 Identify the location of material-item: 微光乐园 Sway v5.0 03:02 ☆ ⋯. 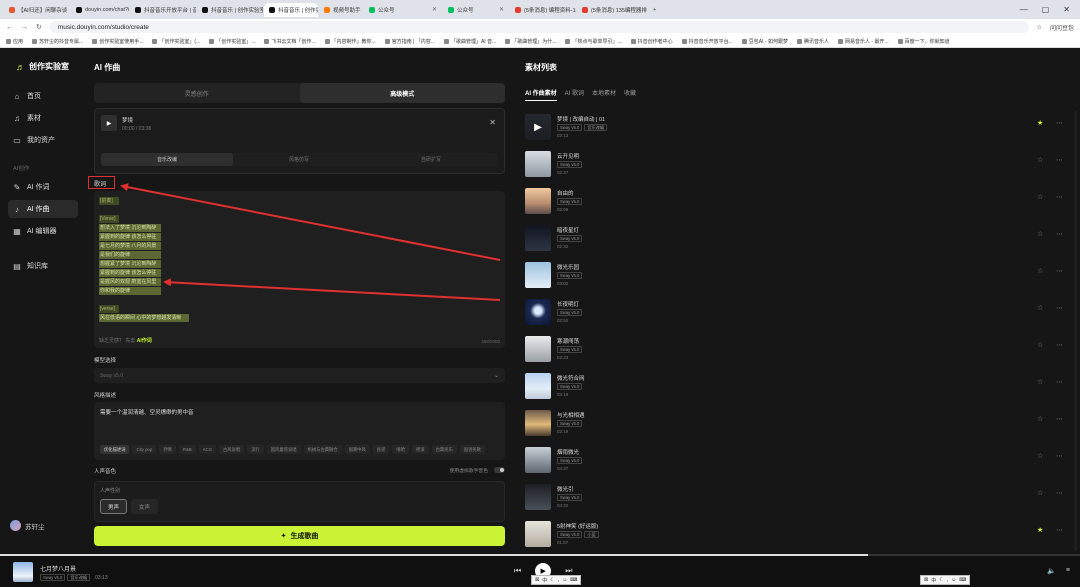
(795, 275).